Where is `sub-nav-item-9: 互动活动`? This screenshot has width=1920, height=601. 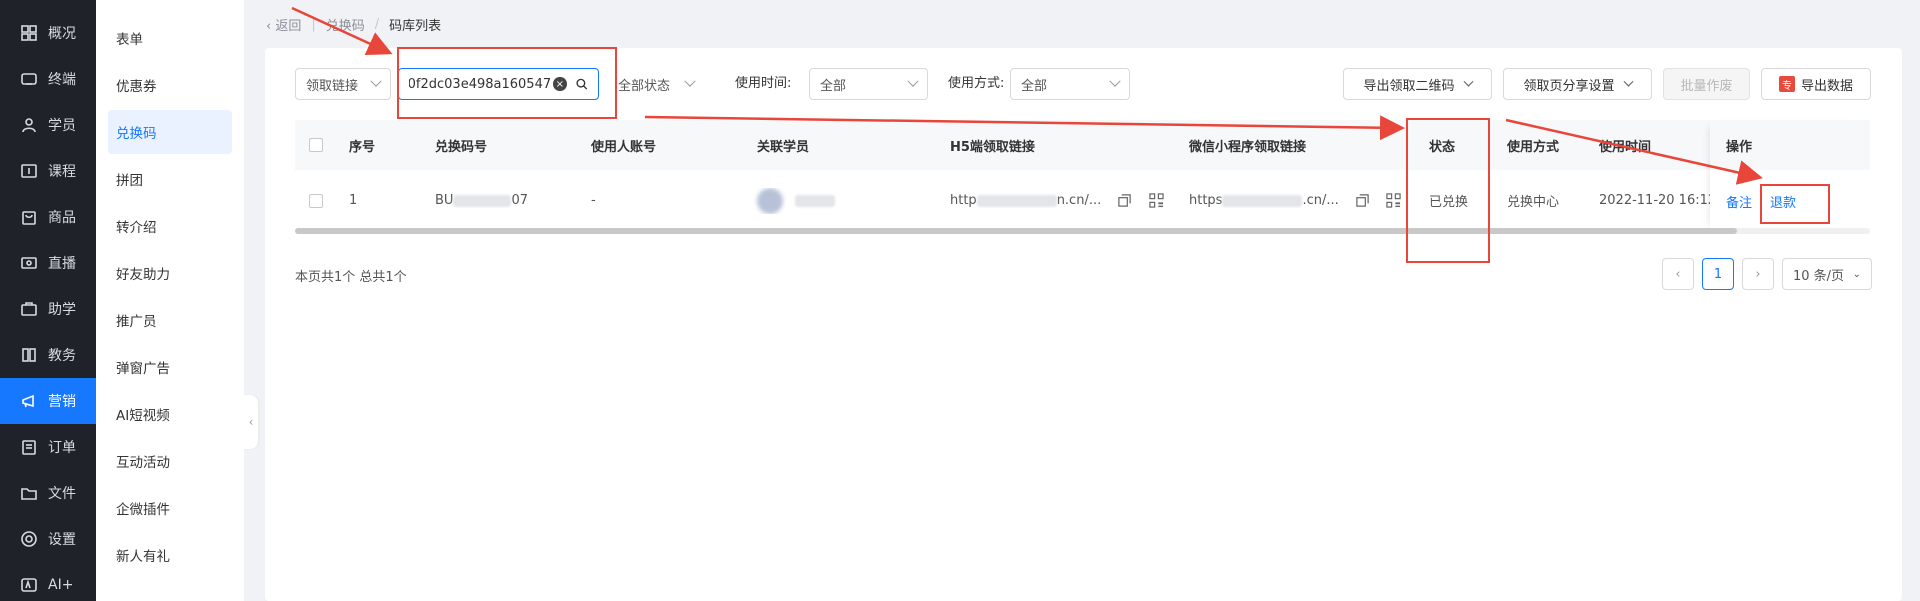 sub-nav-item-9: 互动活动 is located at coordinates (170, 461).